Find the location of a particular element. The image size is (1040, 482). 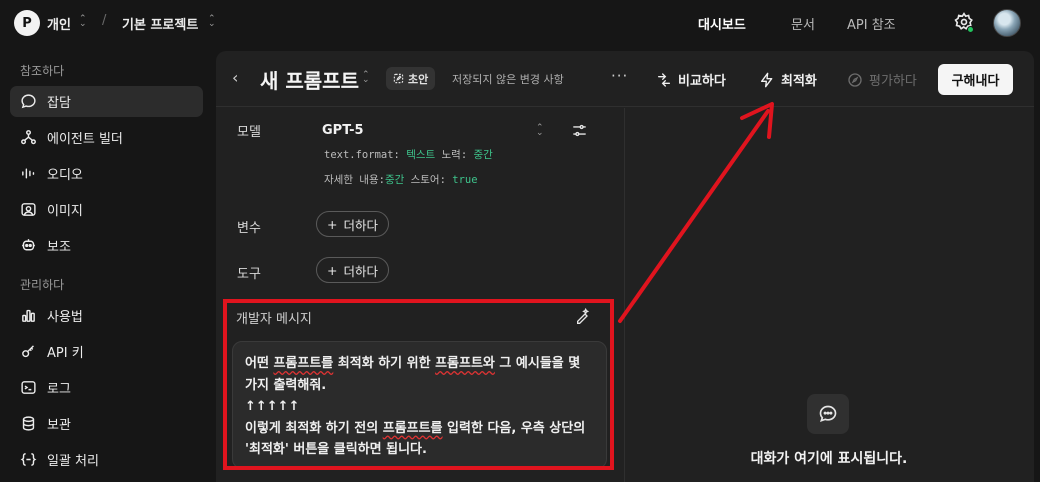

param-key: 자세한 내용: is located at coordinates (354, 180).